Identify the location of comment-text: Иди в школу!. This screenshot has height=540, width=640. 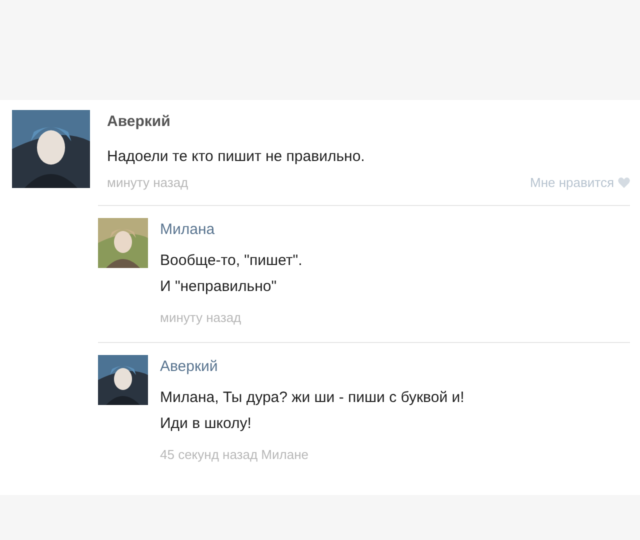
(206, 423).